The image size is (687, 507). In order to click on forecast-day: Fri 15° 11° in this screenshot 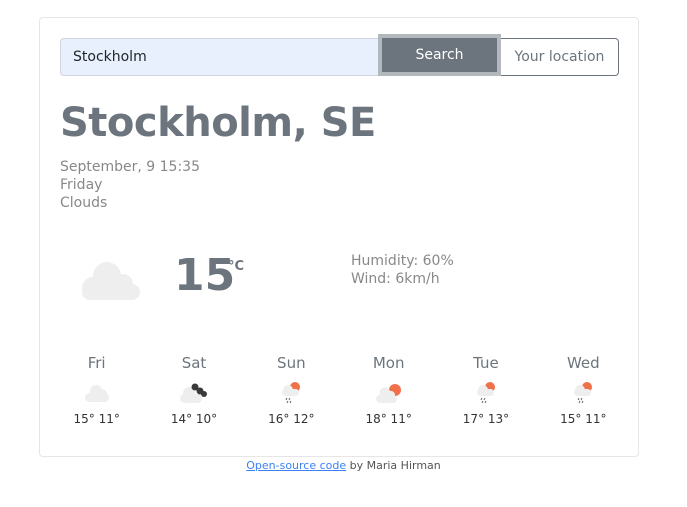, I will do `click(96, 390)`.